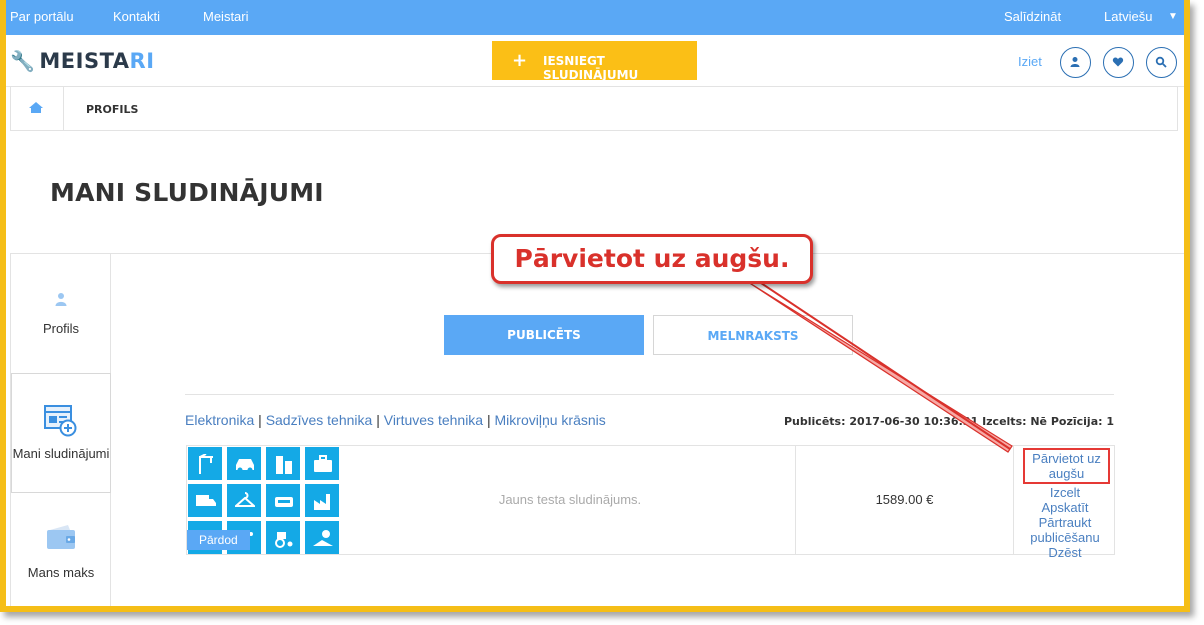 This screenshot has width=1204, height=625. I want to click on logo-text: MEISTA, so click(84, 61).